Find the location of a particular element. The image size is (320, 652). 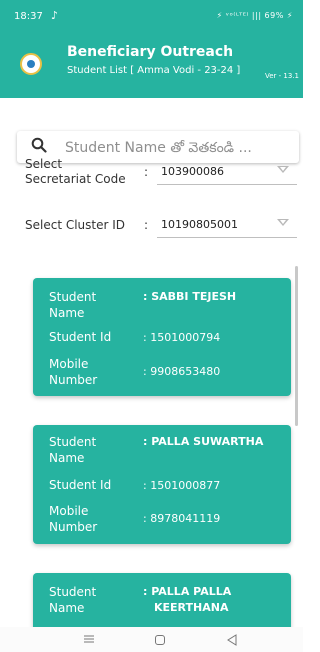

student-id-value: : 1501000877 is located at coordinates (182, 485).